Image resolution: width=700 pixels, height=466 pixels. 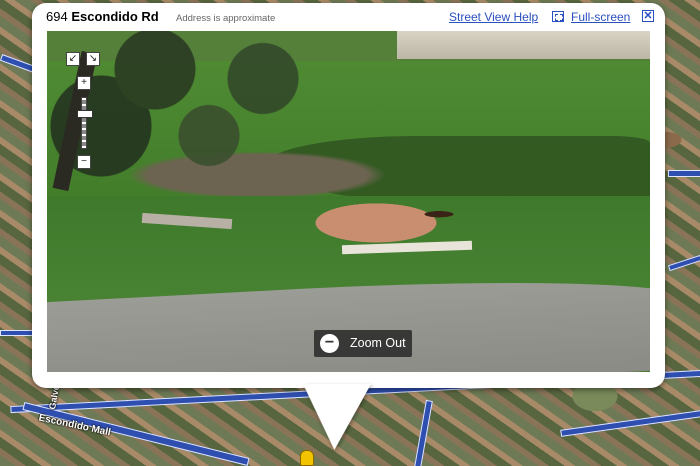 What do you see at coordinates (93, 59) in the screenshot?
I see `rotate-right-button: ↘` at bounding box center [93, 59].